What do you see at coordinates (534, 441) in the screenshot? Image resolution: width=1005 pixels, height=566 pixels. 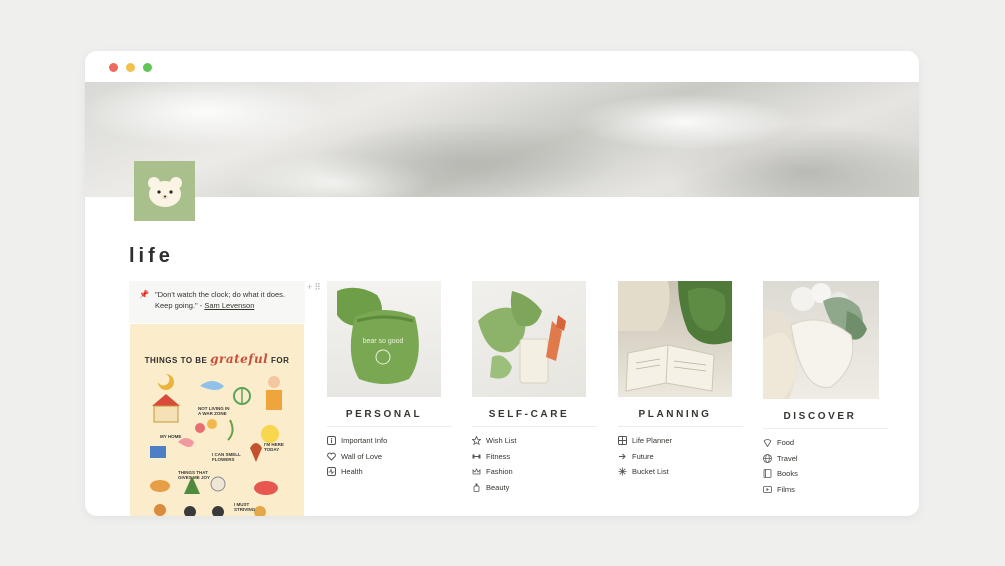 I see `link-wish-list: Wish List` at bounding box center [534, 441].